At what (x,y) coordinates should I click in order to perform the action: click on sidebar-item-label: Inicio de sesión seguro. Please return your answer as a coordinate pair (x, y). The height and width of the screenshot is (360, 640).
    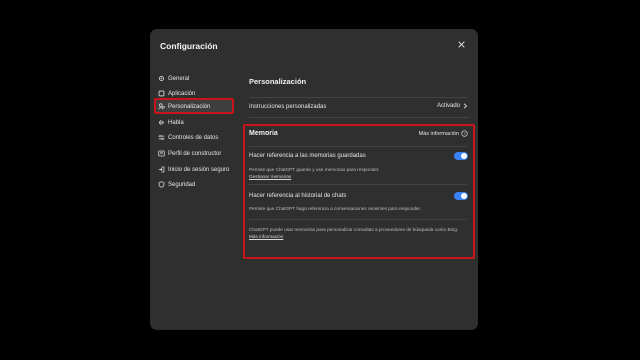
    Looking at the image, I should click on (199, 169).